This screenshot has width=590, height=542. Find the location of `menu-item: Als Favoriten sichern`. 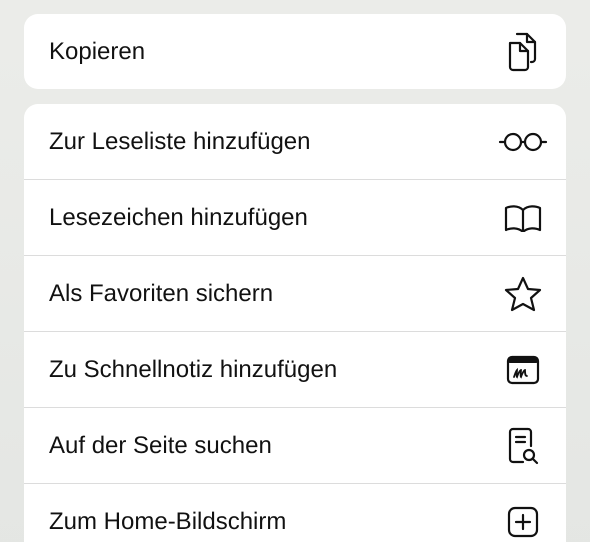

menu-item: Als Favoriten sichern is located at coordinates (295, 293).